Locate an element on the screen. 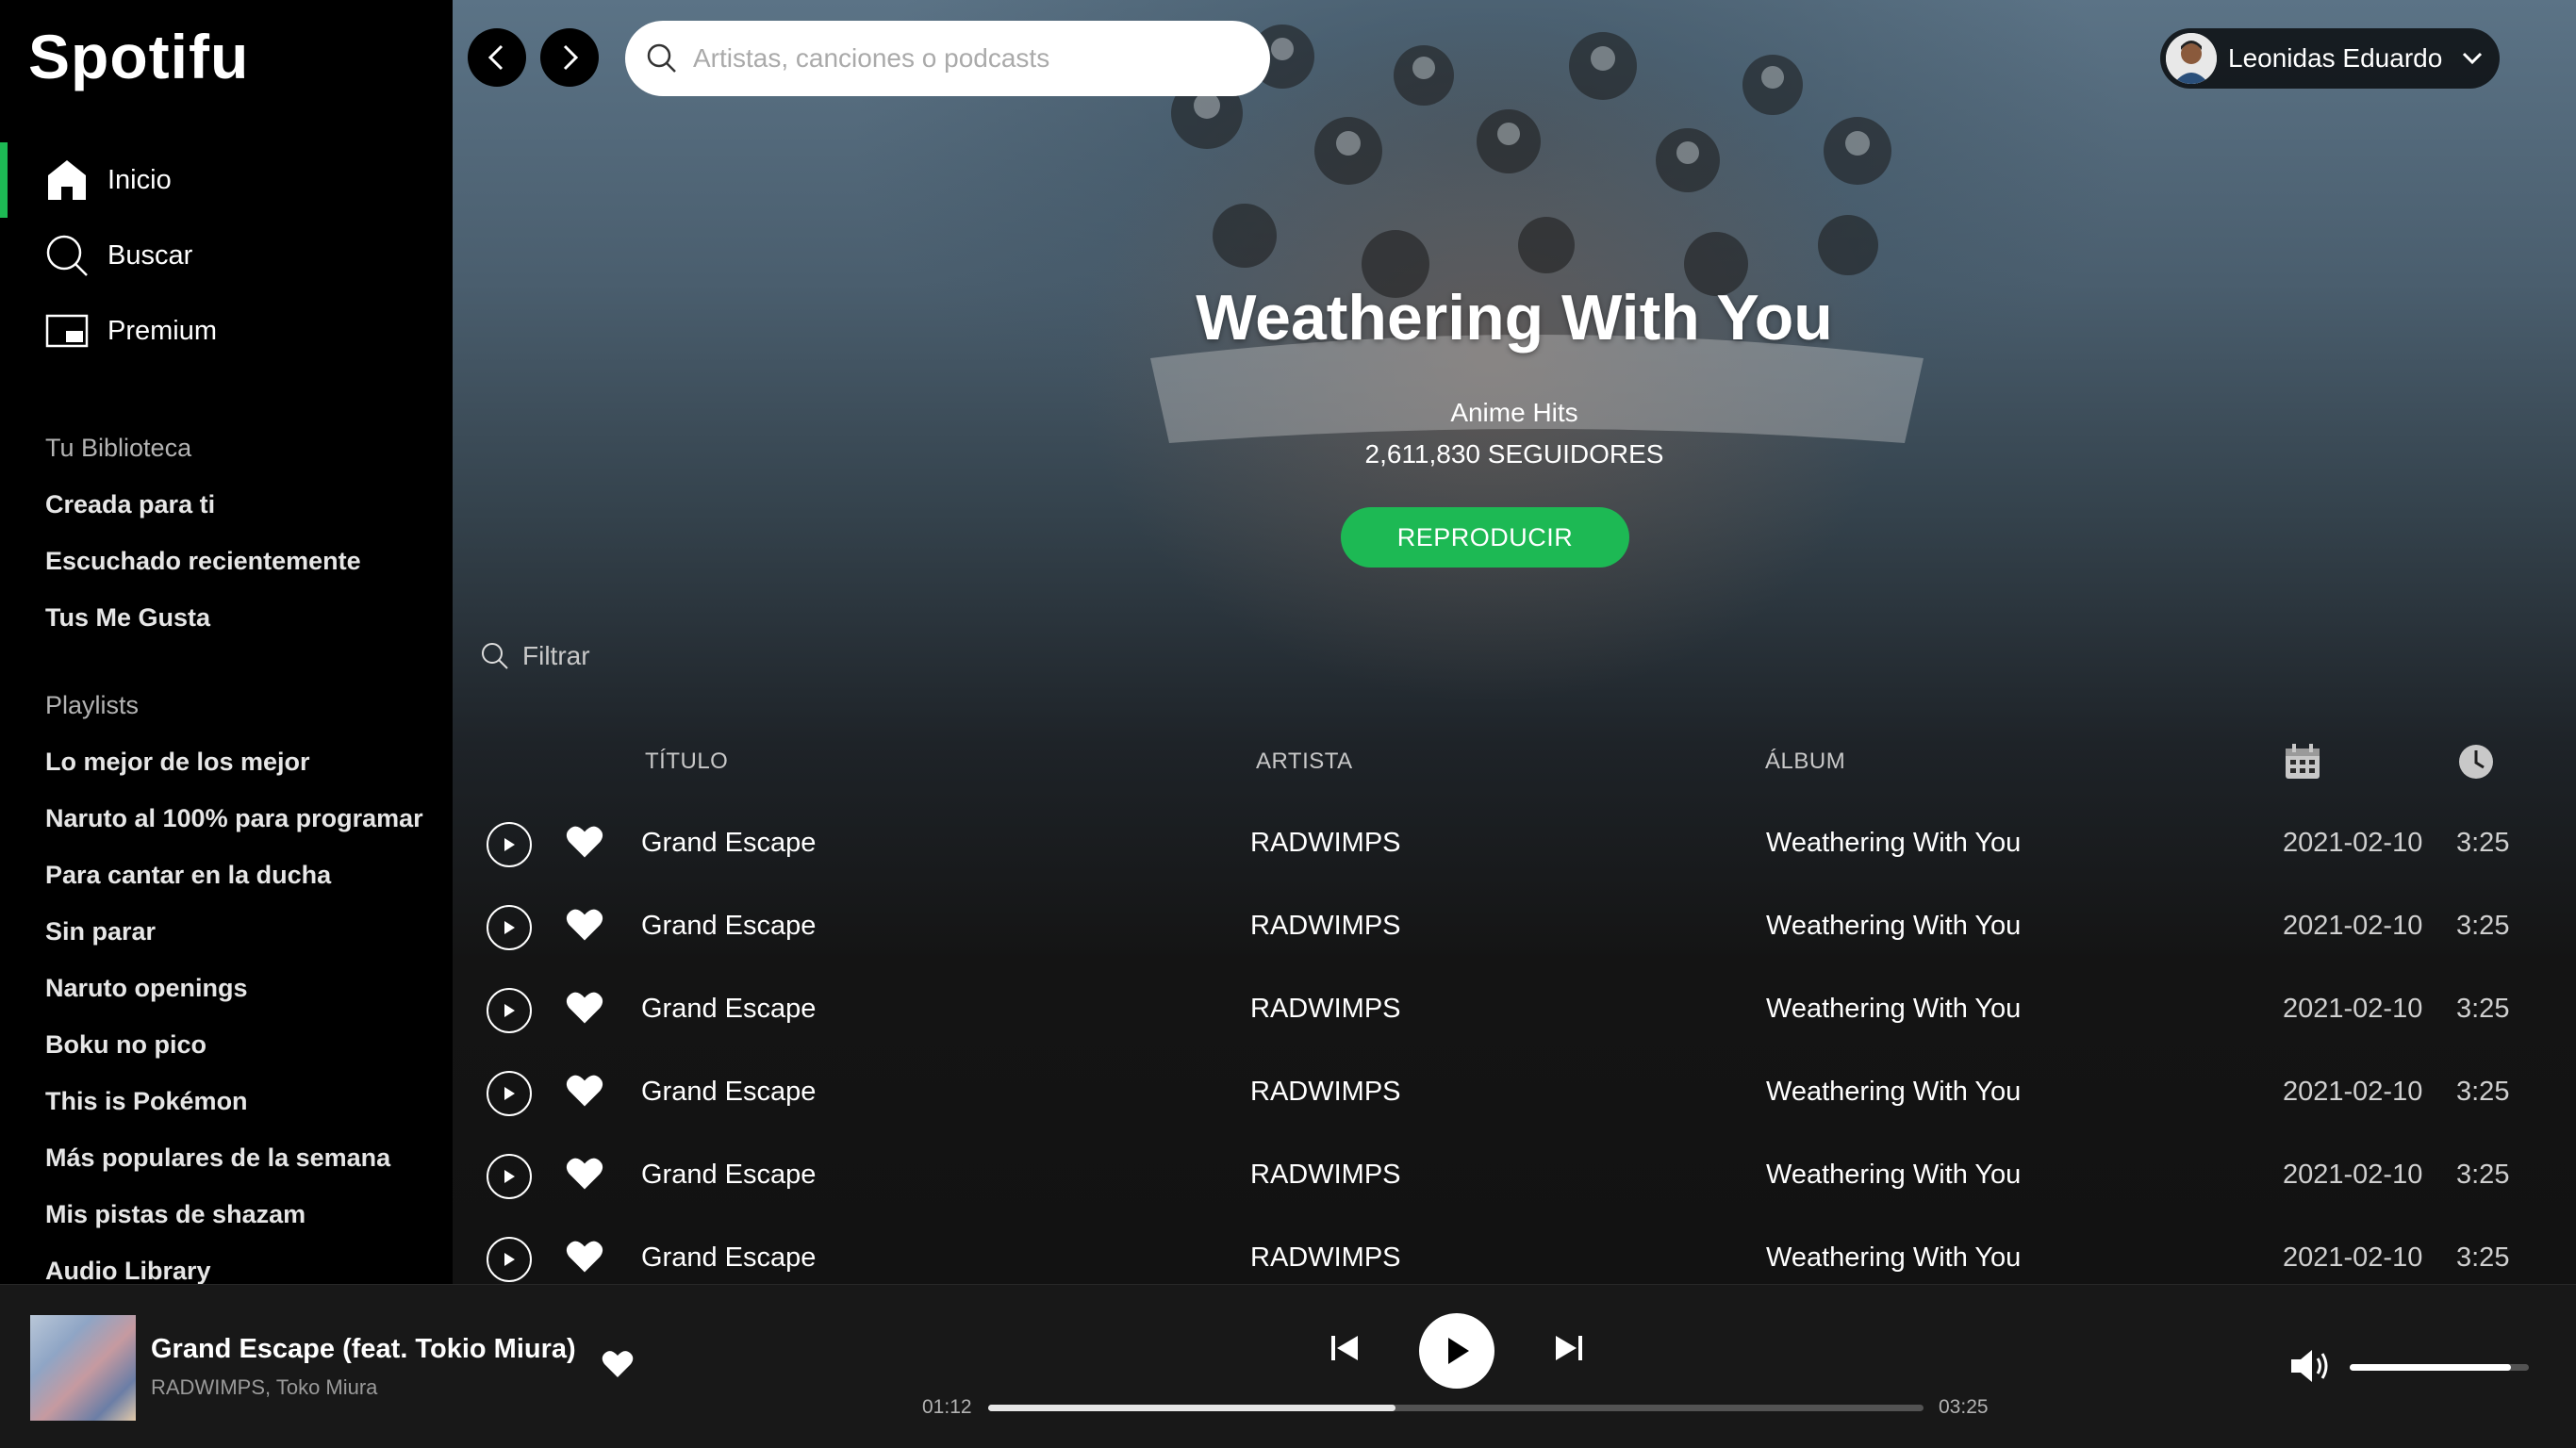 This screenshot has width=2576, height=1448. playlist-item: Para cantar en la ducha is located at coordinates (243, 875).